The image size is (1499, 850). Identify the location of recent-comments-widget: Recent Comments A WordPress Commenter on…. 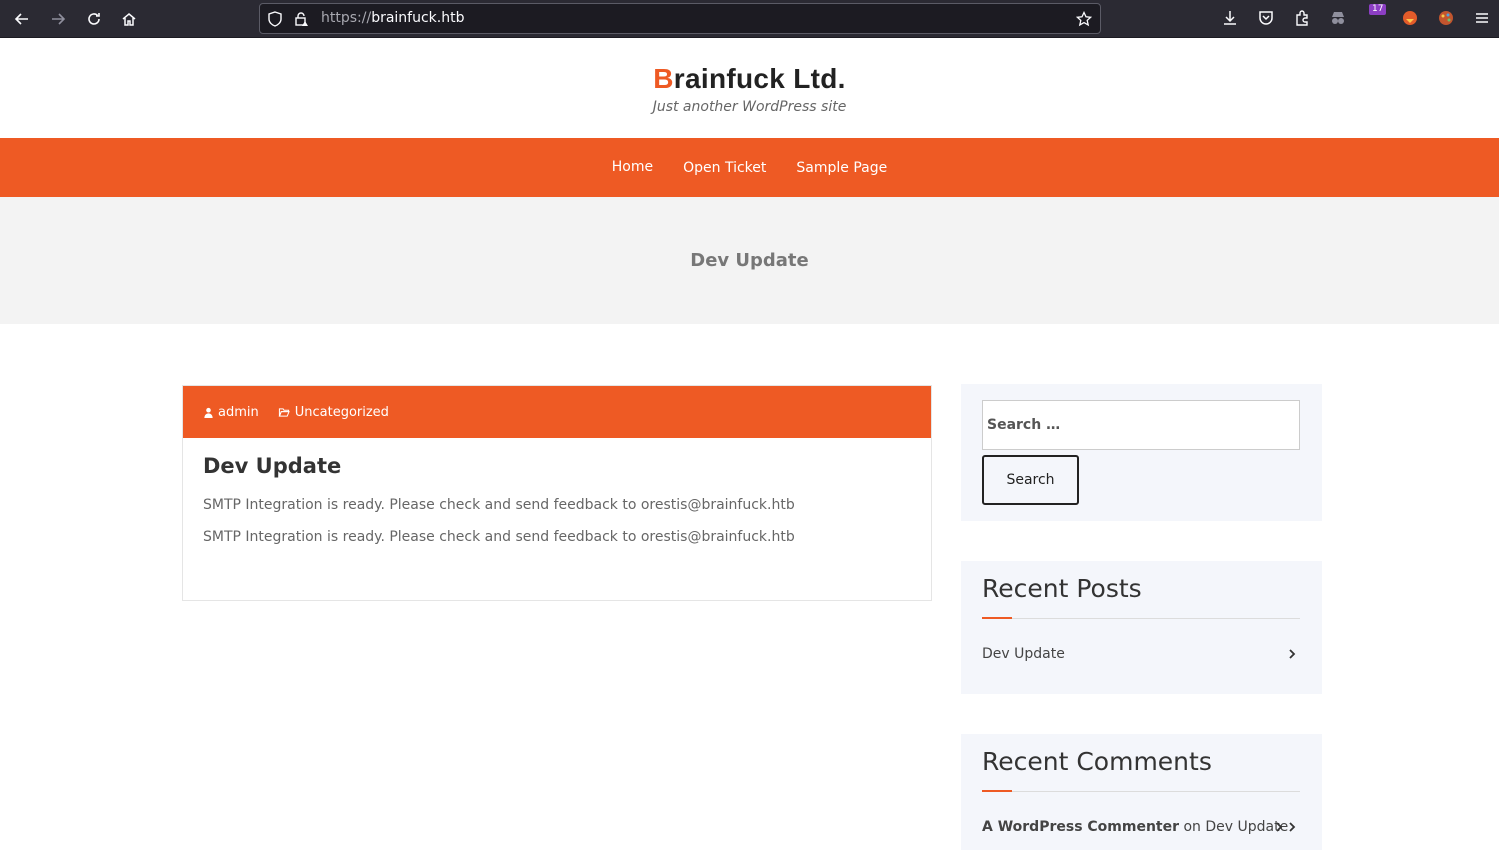
(1141, 792).